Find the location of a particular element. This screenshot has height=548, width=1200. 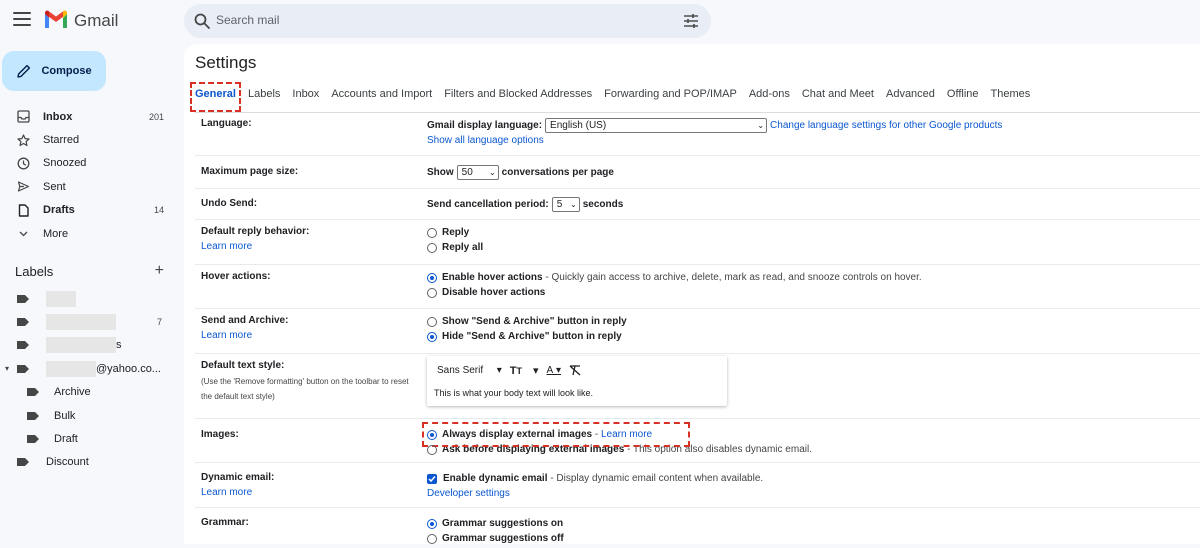

tab-advanced: Advanced is located at coordinates (910, 97).